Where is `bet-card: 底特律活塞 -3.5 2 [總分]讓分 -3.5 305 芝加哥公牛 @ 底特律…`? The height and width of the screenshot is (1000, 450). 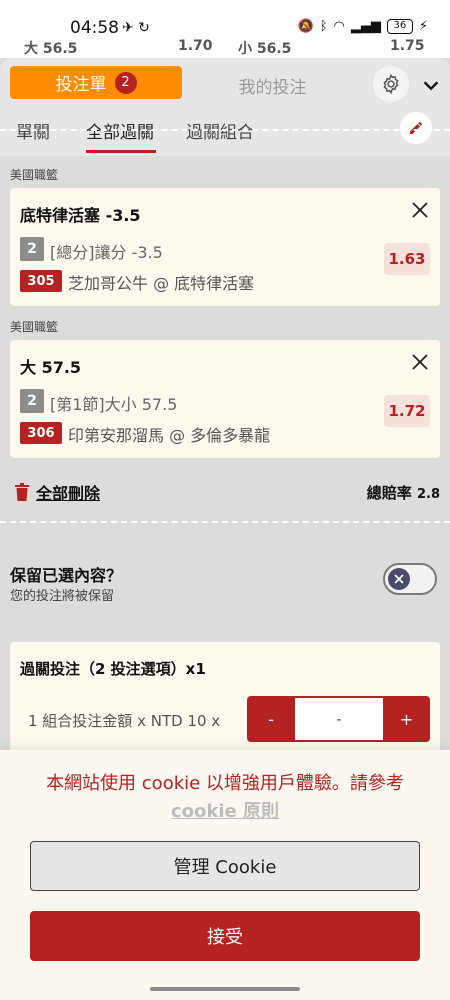 bet-card: 底特律活塞 -3.5 2 [總分]讓分 -3.5 305 芝加哥公牛 @ 底特律… is located at coordinates (225, 247).